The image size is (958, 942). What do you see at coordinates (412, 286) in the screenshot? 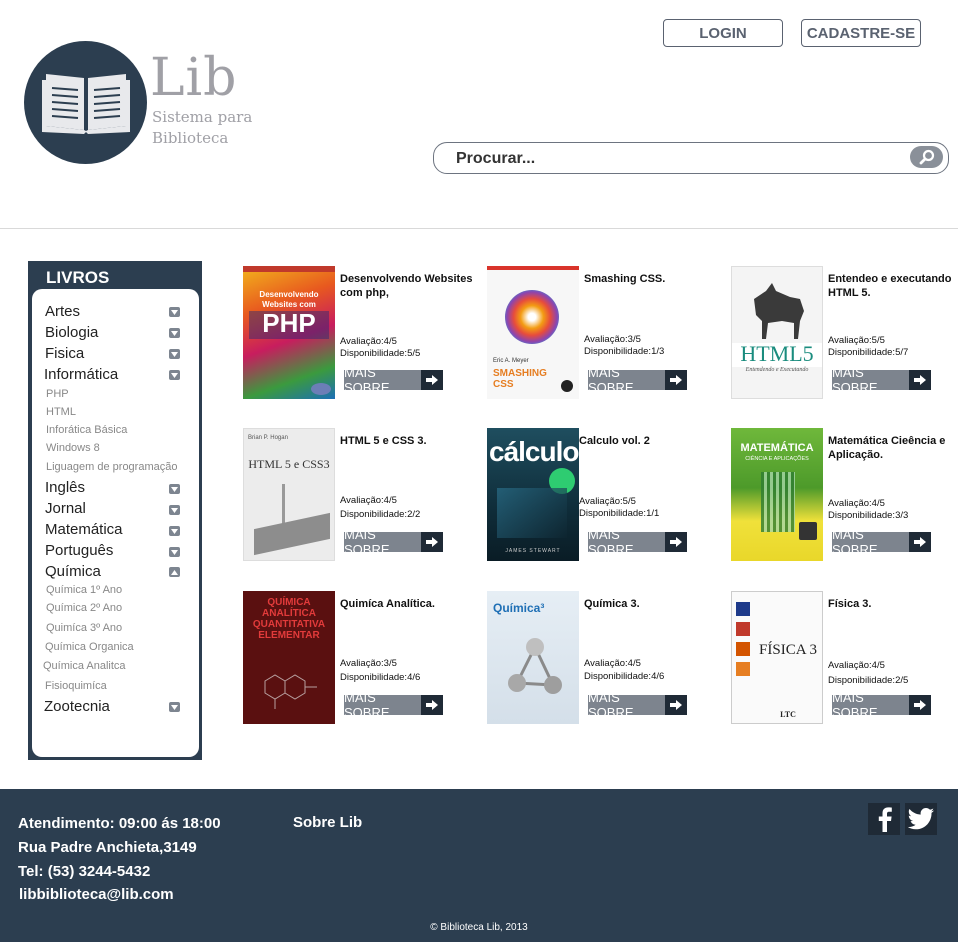
I see `book-title: Desenvolvendo Websites com php,` at bounding box center [412, 286].